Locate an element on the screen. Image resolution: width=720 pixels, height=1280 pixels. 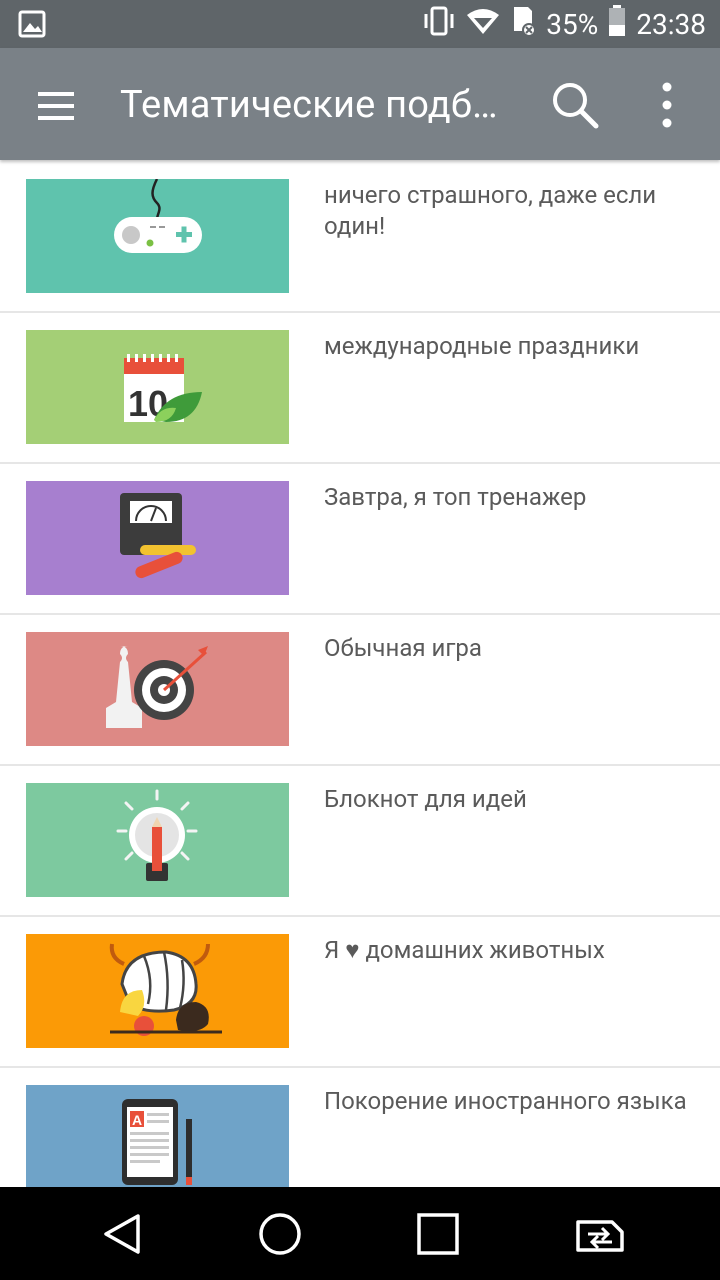
lightbulb-pencil-icon is located at coordinates (157, 840).